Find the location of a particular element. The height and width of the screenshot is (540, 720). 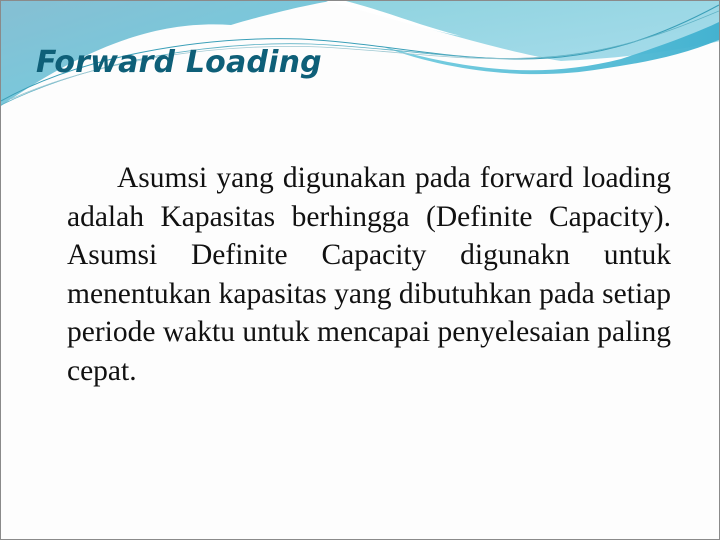

slide-title: Forward Loading is located at coordinates (179, 62).